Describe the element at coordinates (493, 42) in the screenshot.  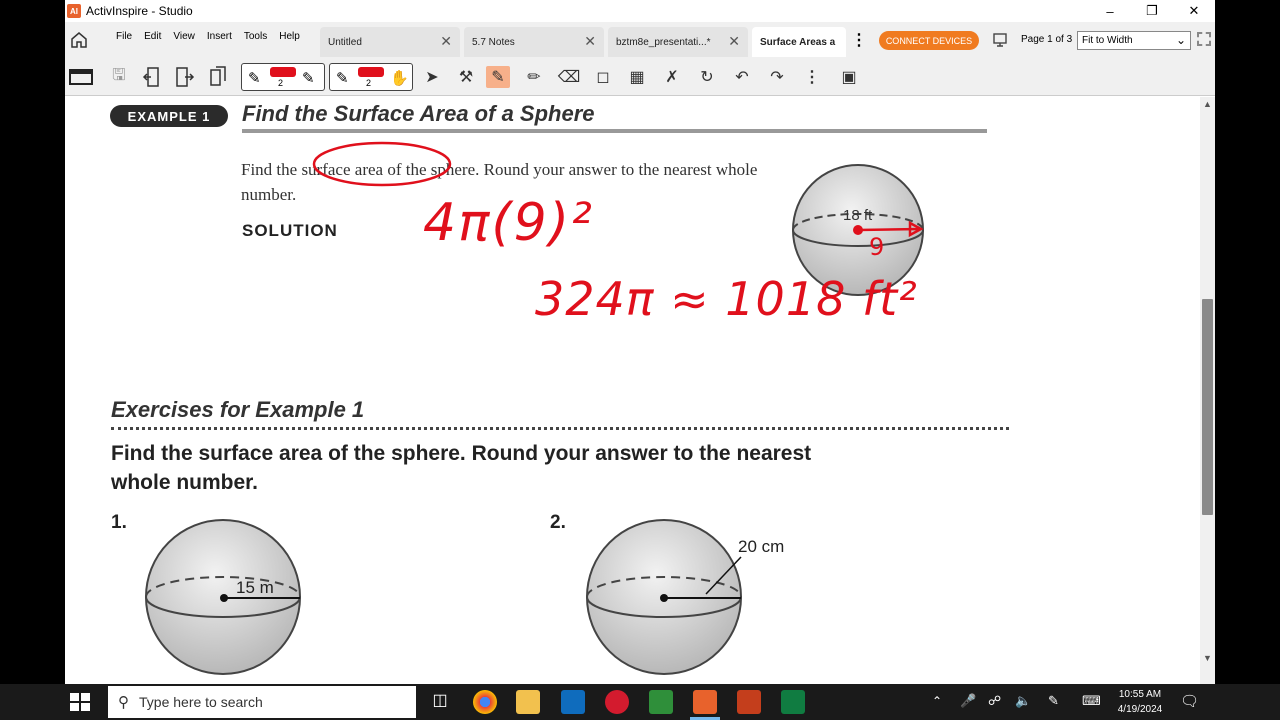
I see `tab-label: 5.7 Notes` at that location.